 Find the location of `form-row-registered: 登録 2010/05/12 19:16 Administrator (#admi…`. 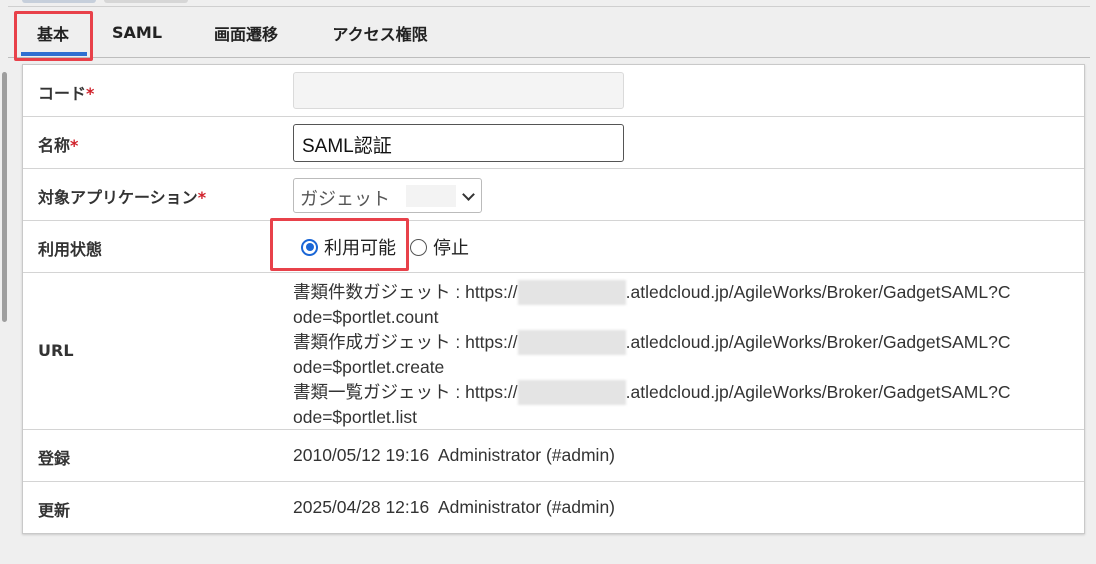

form-row-registered: 登録 2010/05/12 19:16 Administrator (#admi… is located at coordinates (553, 456).